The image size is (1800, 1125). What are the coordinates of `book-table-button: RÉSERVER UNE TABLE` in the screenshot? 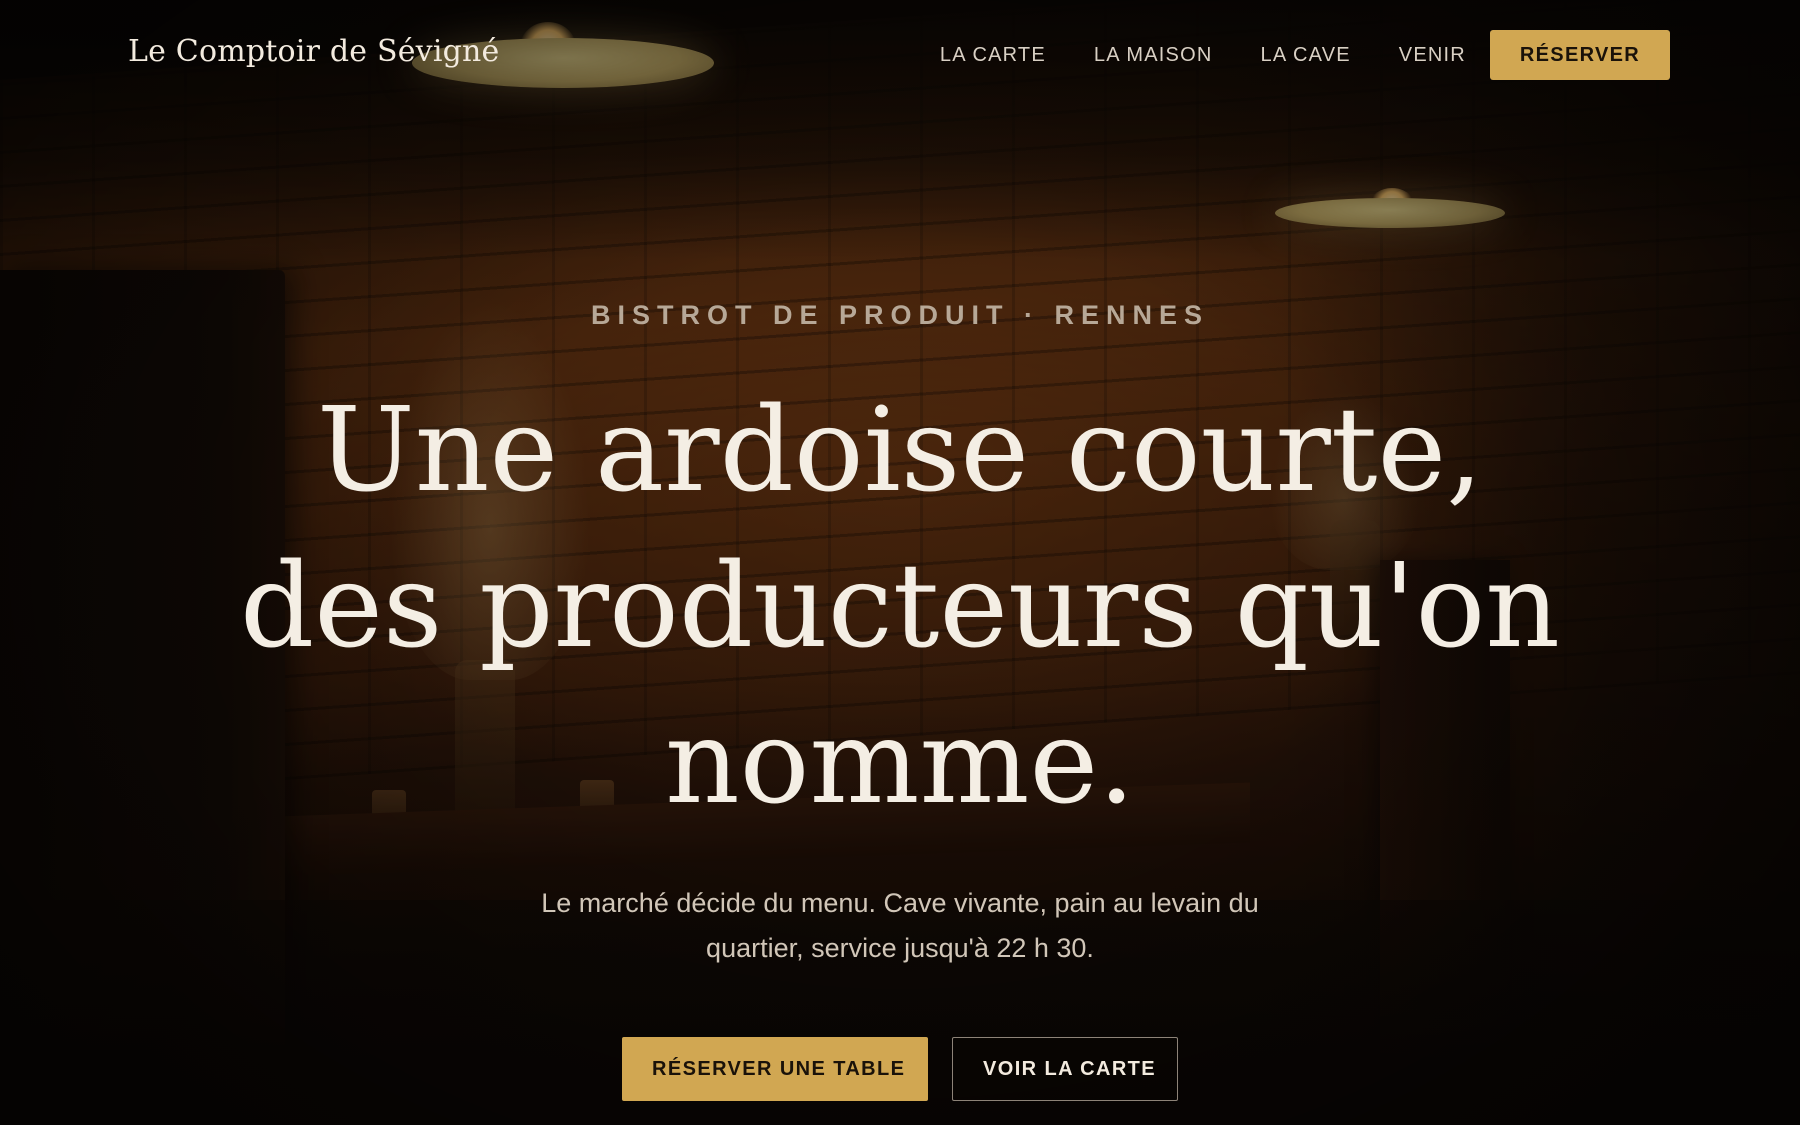 It's located at (775, 1069).